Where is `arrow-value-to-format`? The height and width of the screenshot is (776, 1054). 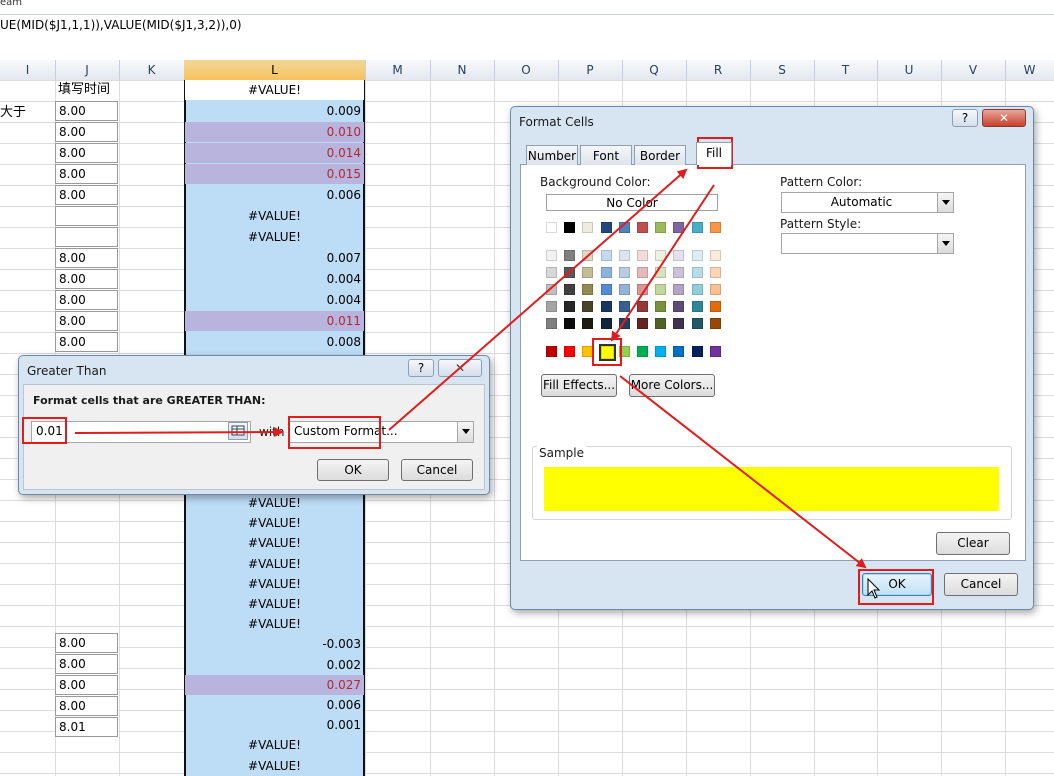
arrow-value-to-format is located at coordinates (179, 432).